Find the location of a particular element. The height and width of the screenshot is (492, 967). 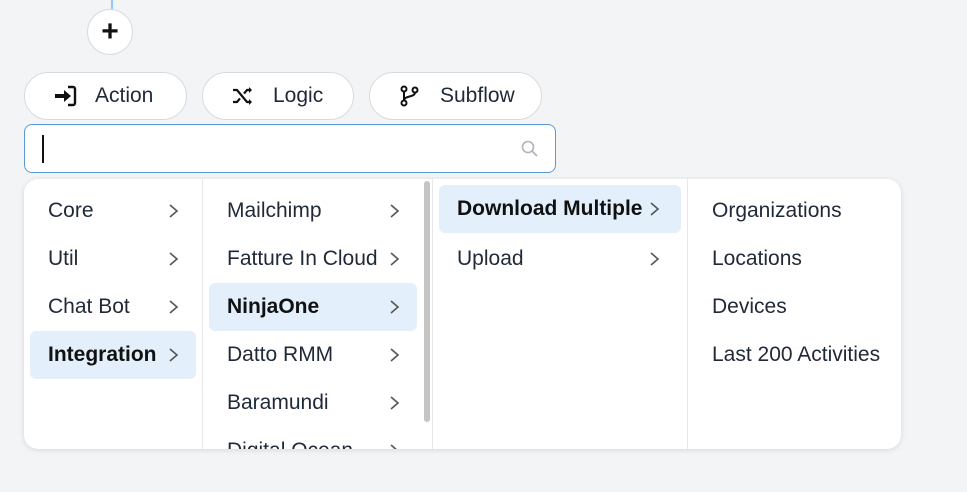

menu-item-label: Integration is located at coordinates (102, 354).